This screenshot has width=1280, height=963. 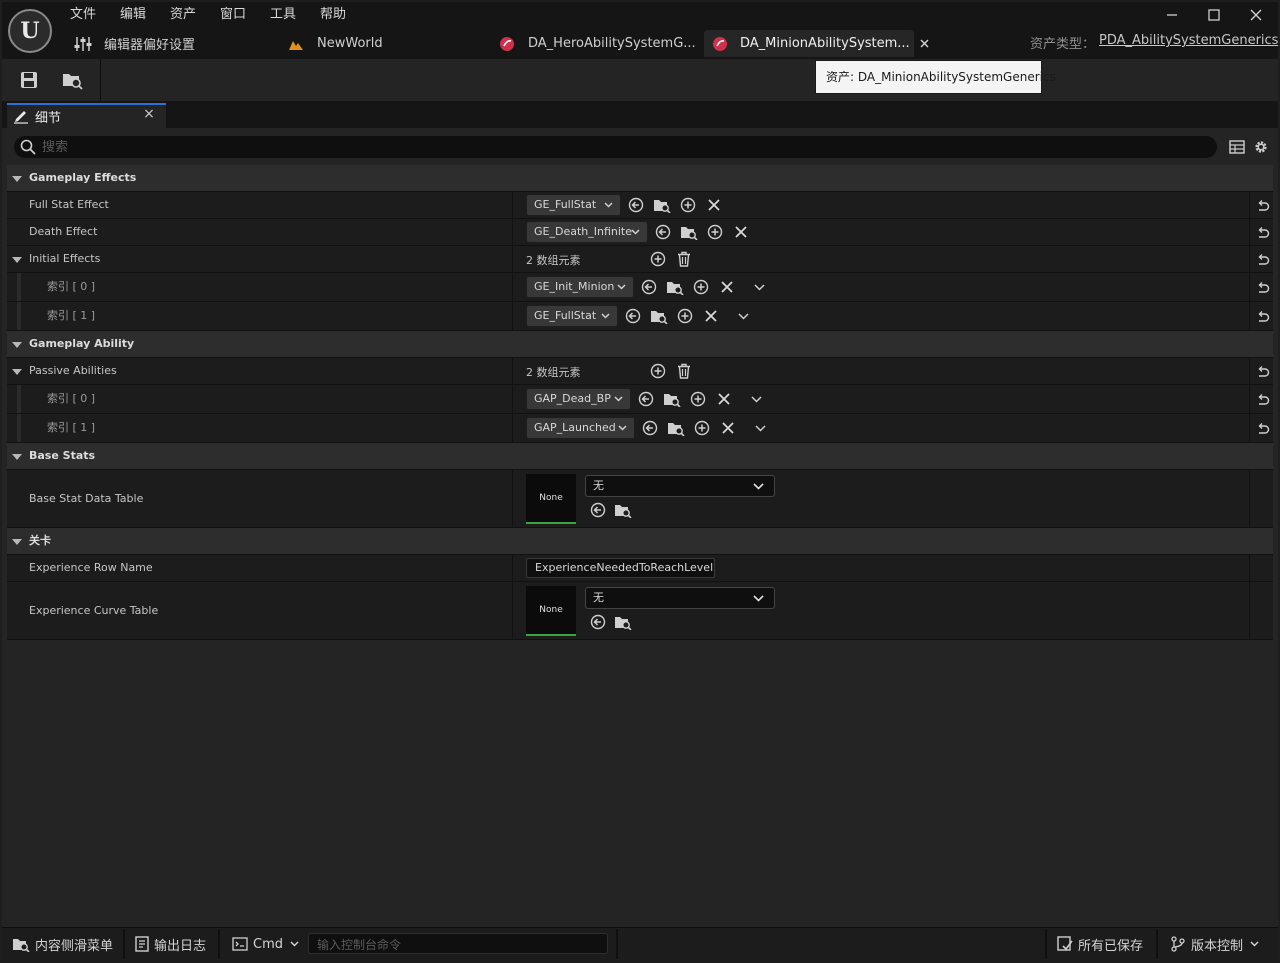 What do you see at coordinates (640, 371) in the screenshot?
I see `property-passive-abilities: Passive Abilities 2 数组元素` at bounding box center [640, 371].